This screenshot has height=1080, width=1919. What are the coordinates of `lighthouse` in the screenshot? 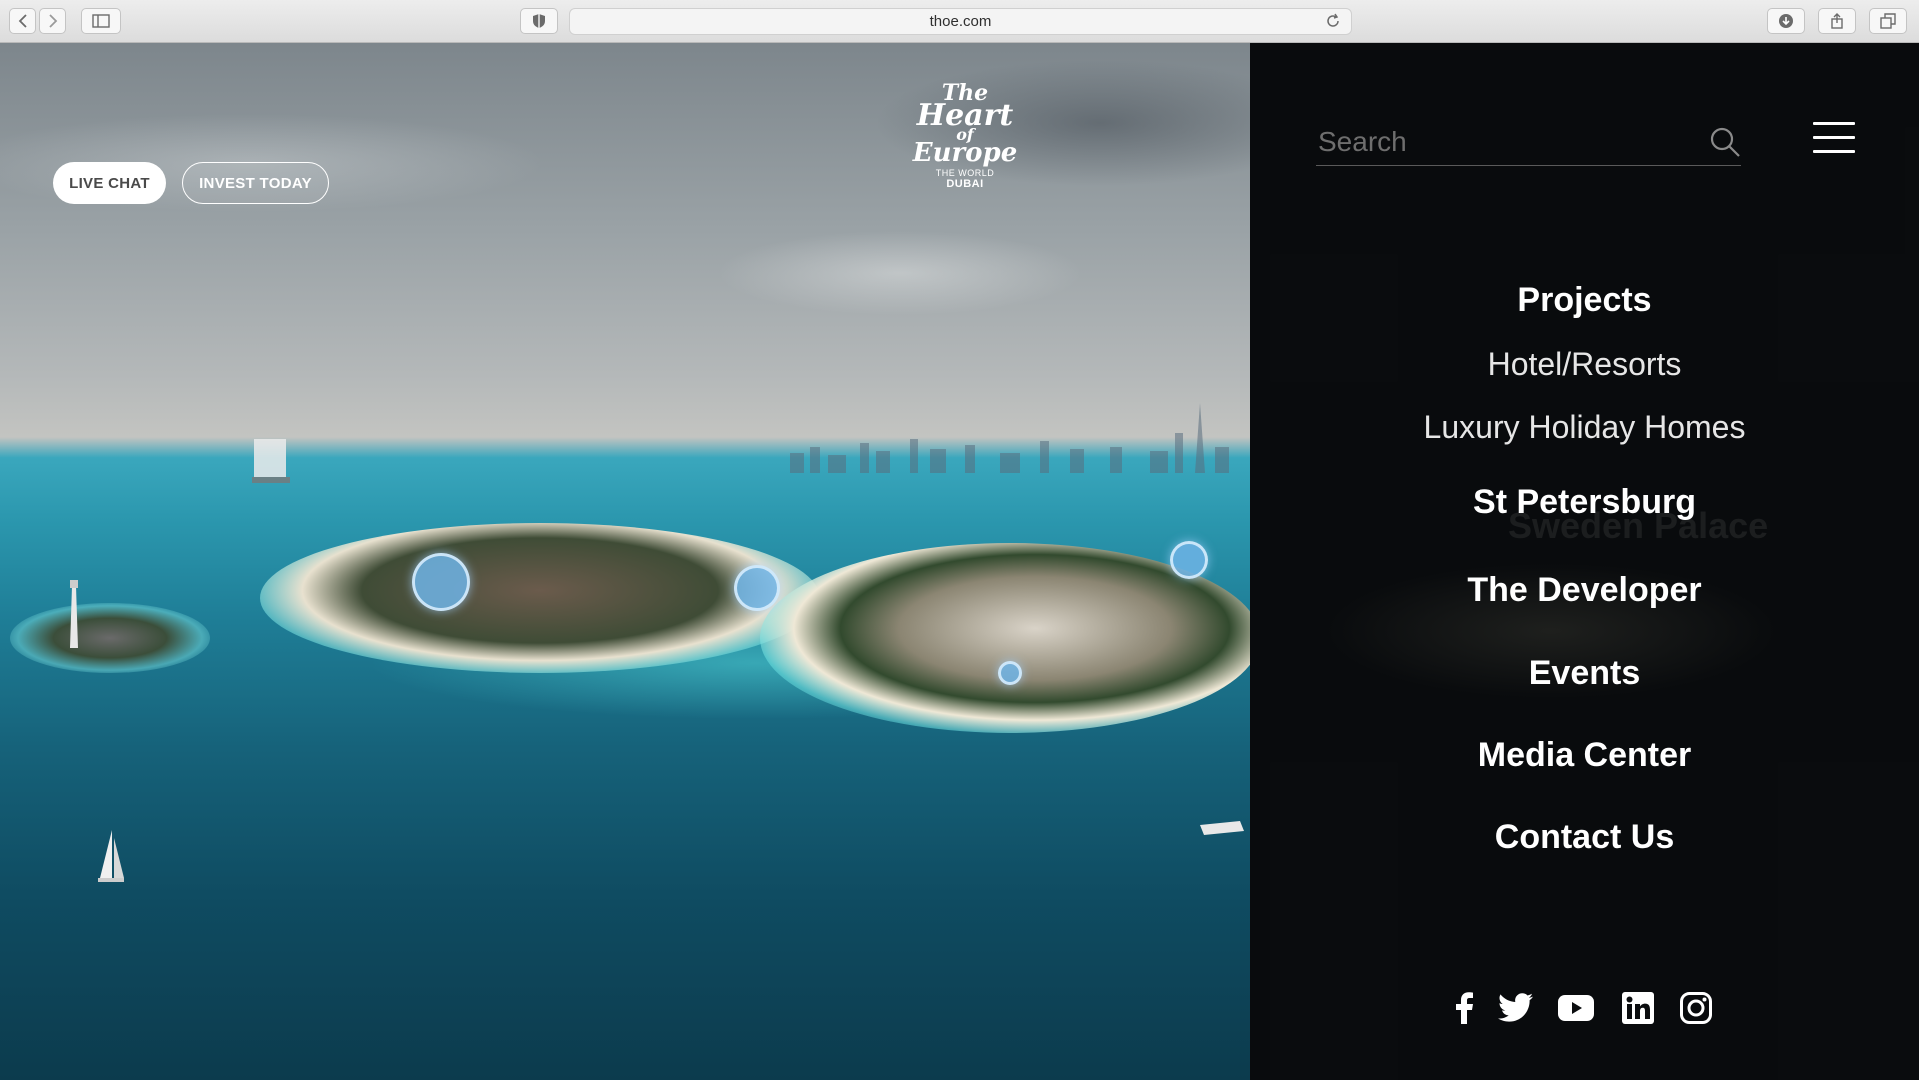 It's located at (74, 614).